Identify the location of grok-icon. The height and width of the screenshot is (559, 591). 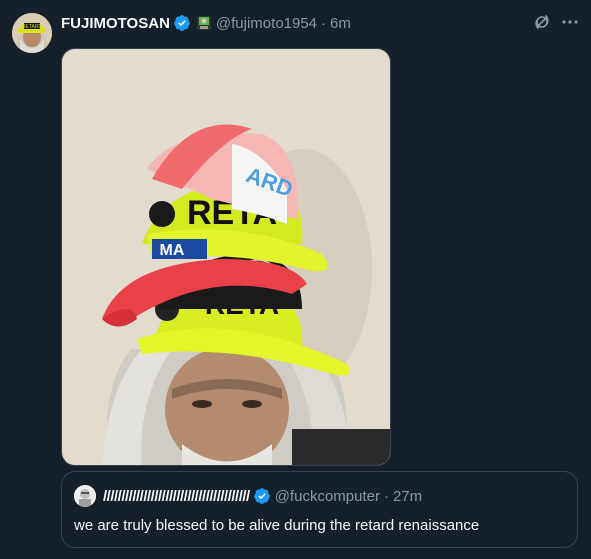
(542, 22).